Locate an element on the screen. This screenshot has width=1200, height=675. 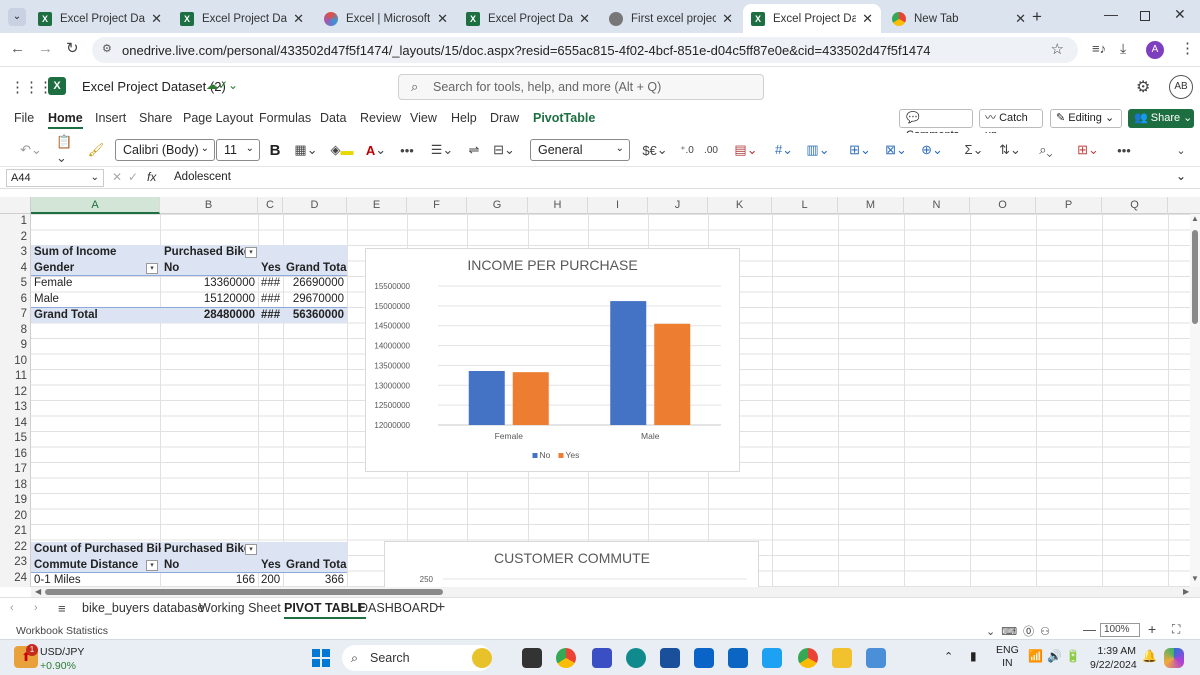
paste-icon: 📋⌄ is located at coordinates (69, 149).